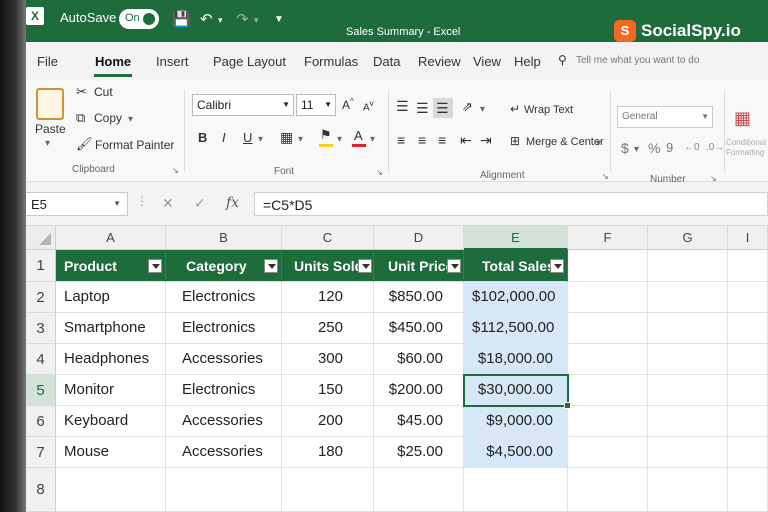 This screenshot has width=768, height=512. Describe the element at coordinates (605, 176) in the screenshot. I see `alignment-launcher-icon: ↘` at that location.